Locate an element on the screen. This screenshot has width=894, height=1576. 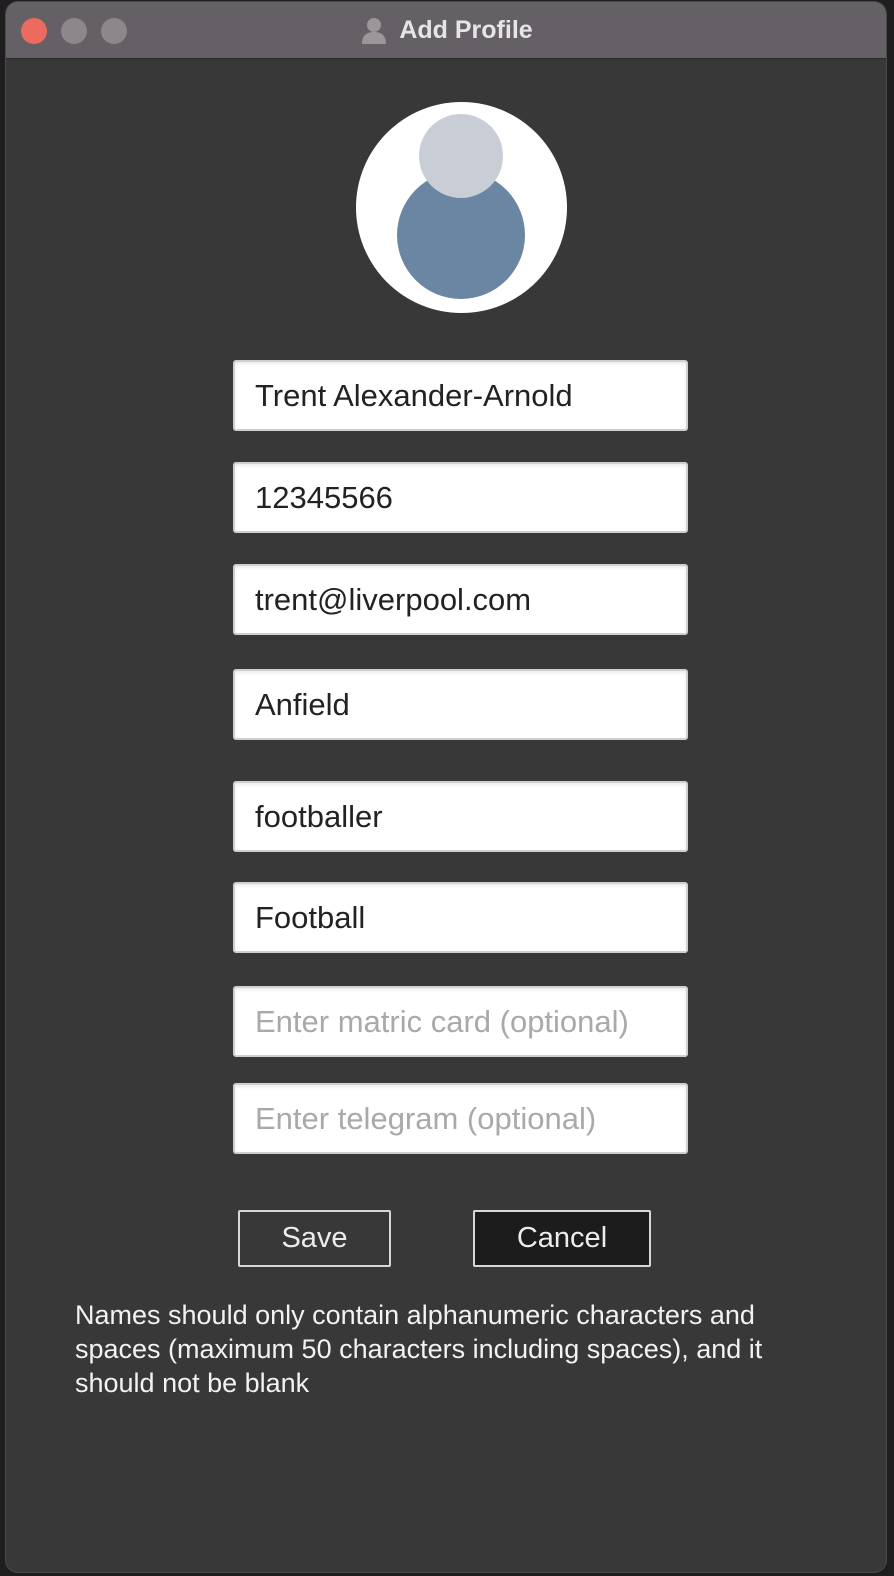
window-title-text: Add Profile is located at coordinates (466, 29).